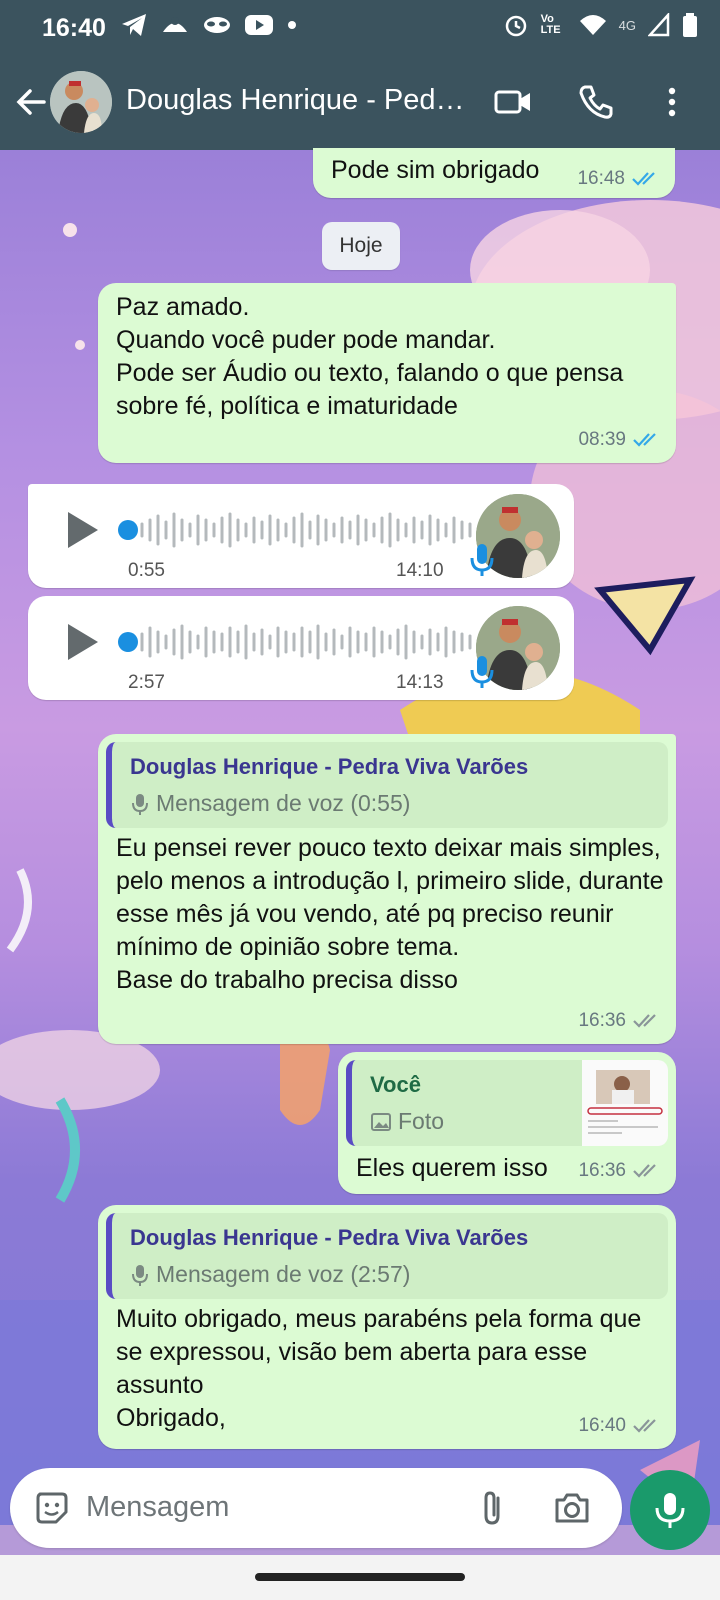 The height and width of the screenshot is (1600, 720). What do you see at coordinates (572, 1508) in the screenshot?
I see `camera-icon` at bounding box center [572, 1508].